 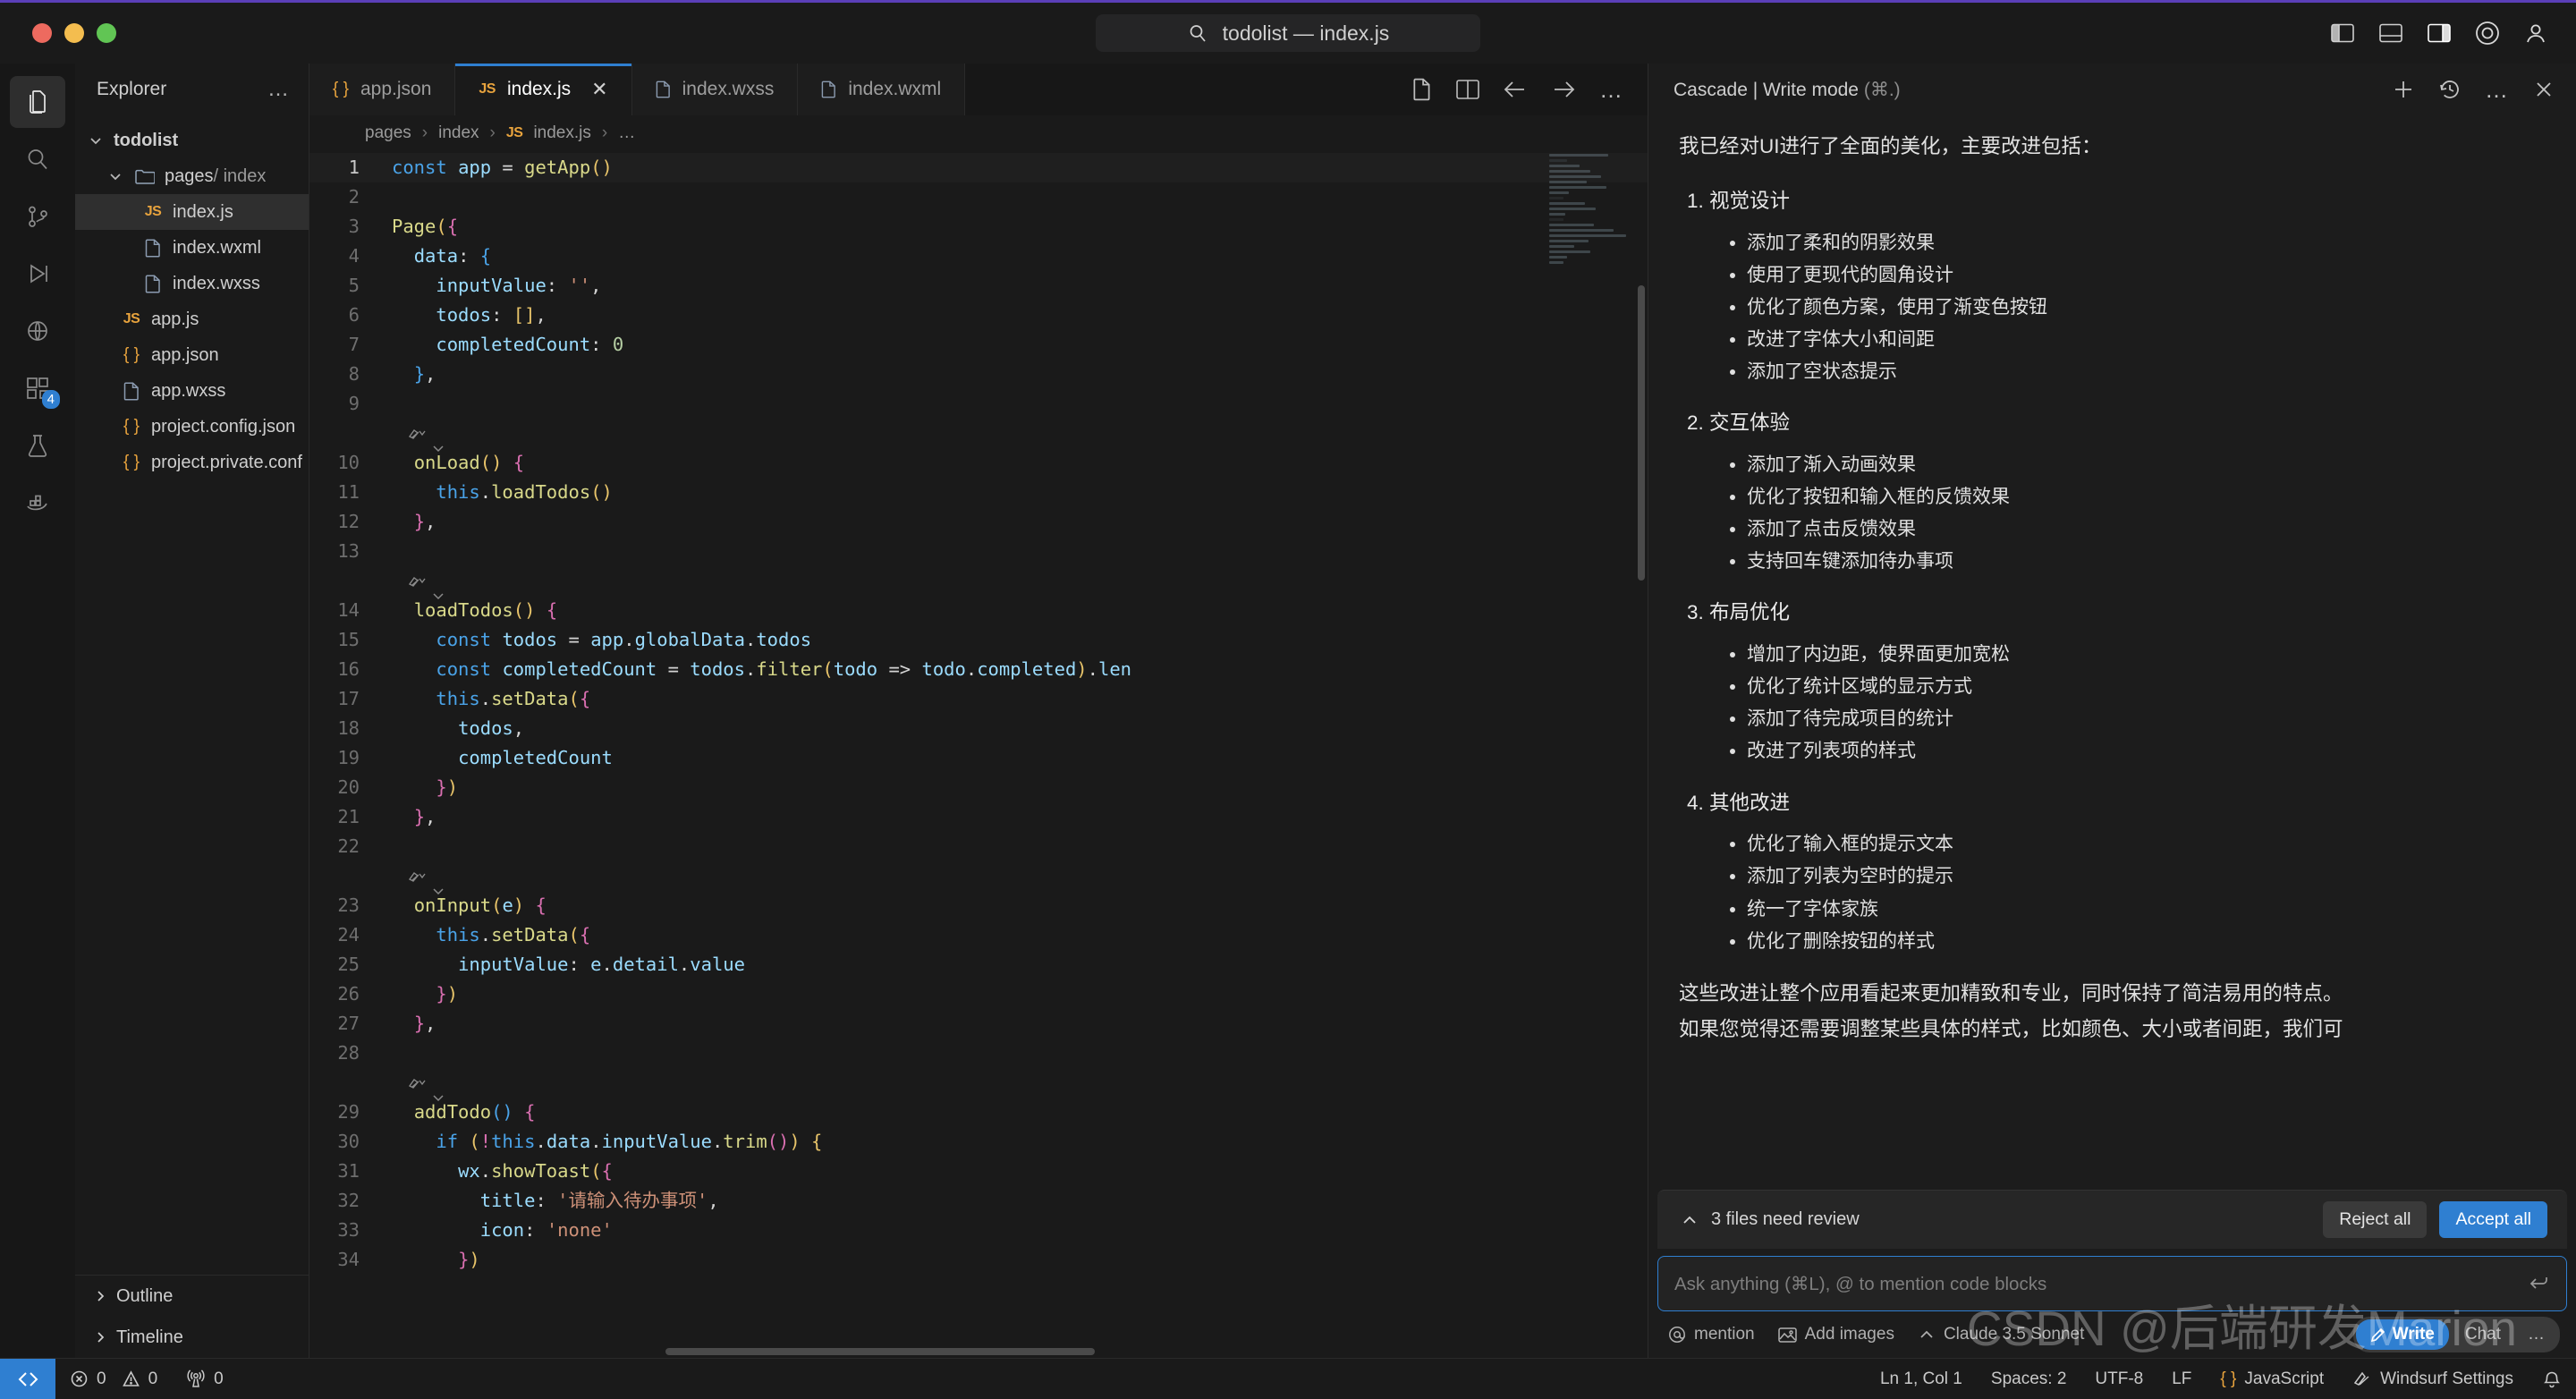 What do you see at coordinates (978, 551) in the screenshot?
I see `code-line: 13` at bounding box center [978, 551].